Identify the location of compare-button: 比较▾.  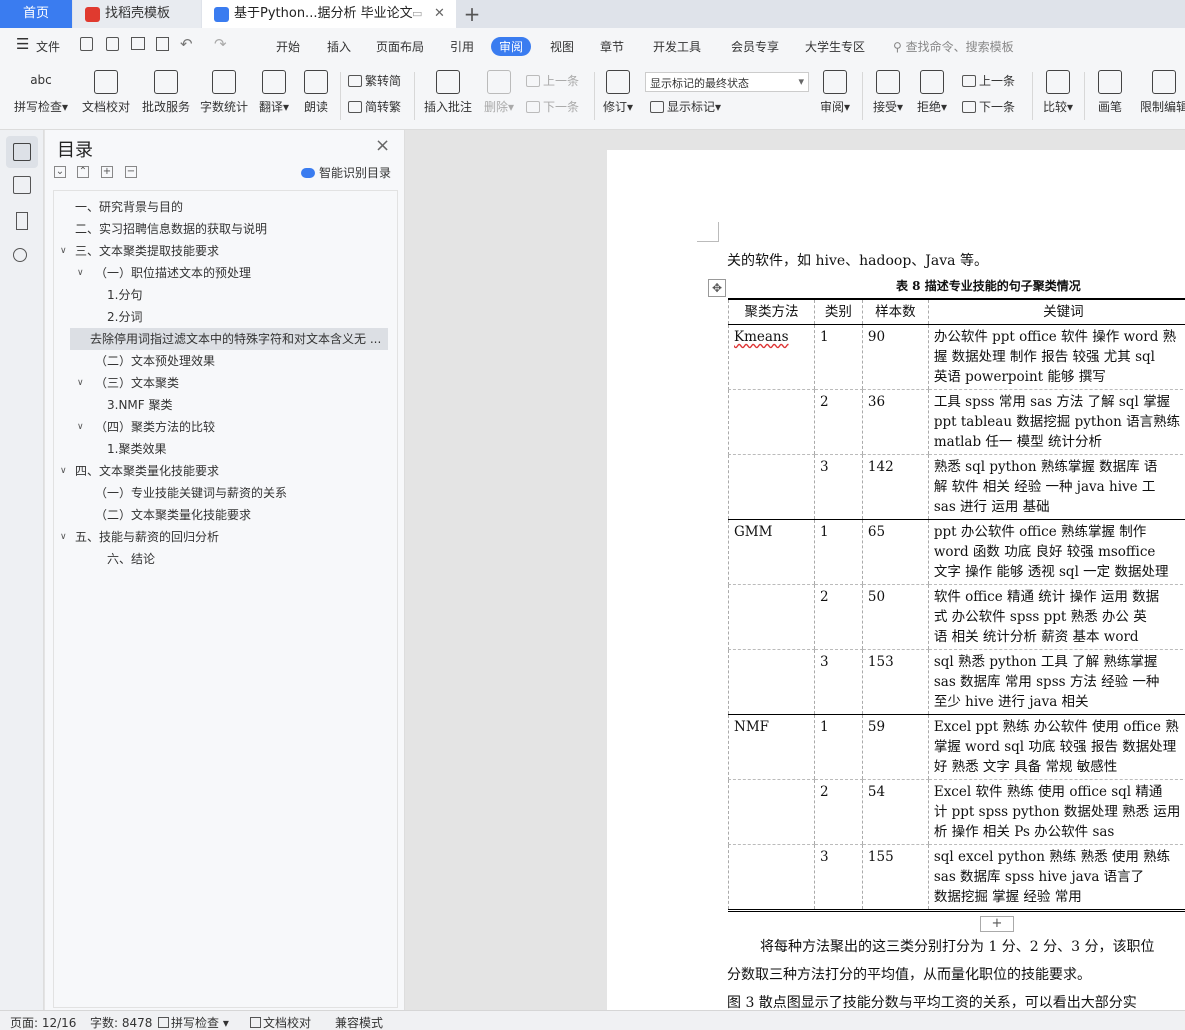
(1058, 92).